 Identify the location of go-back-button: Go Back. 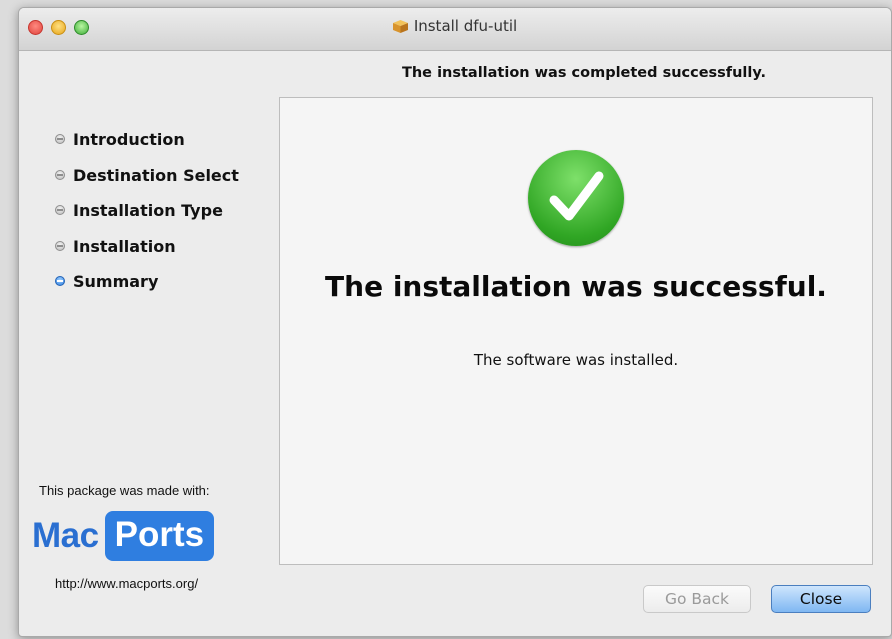
(697, 599).